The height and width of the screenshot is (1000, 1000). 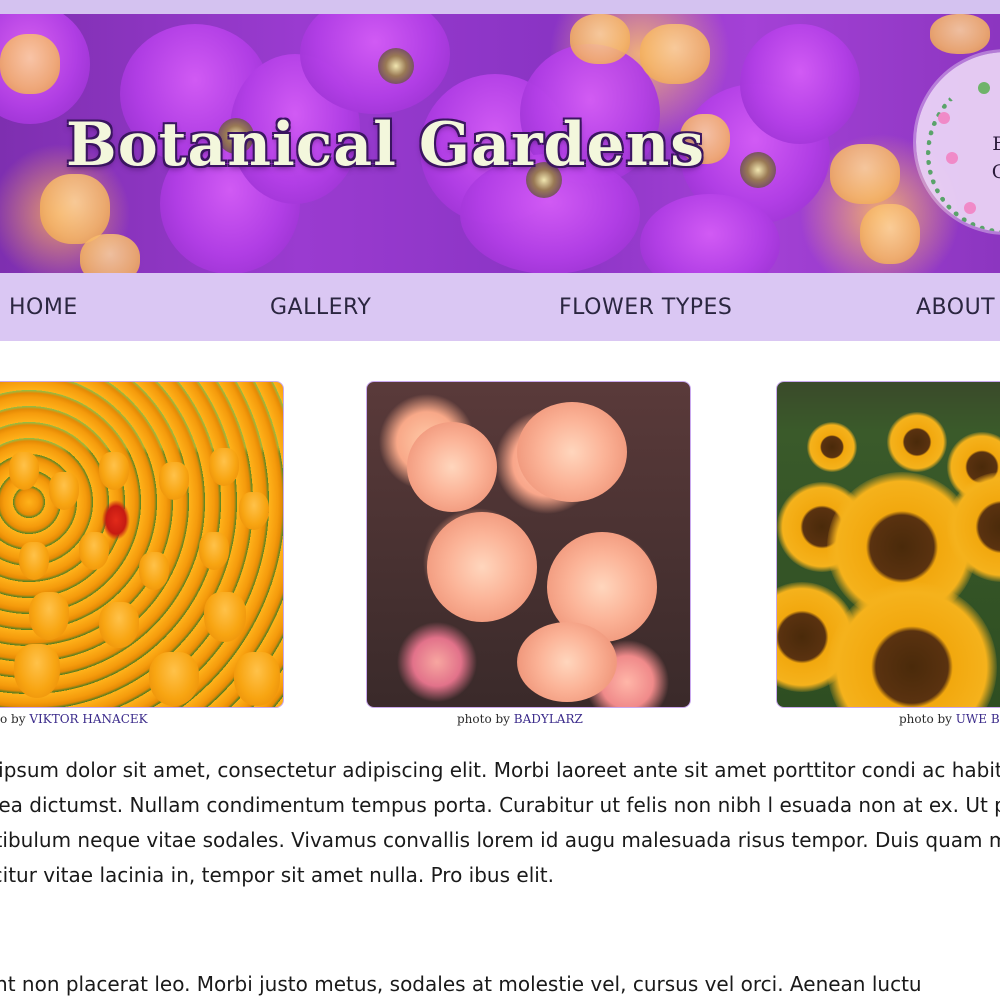 I want to click on garden-logo: Bo Ga, so click(x=958, y=142).